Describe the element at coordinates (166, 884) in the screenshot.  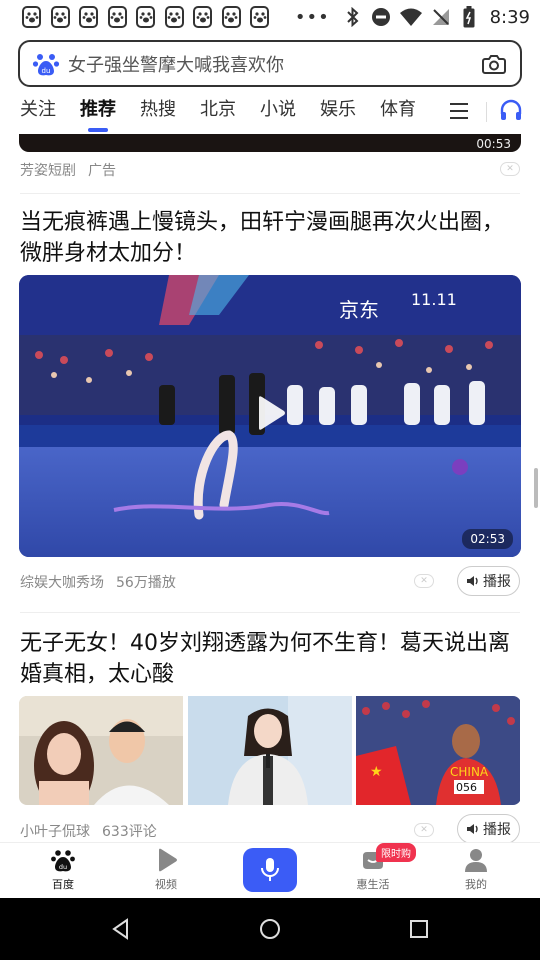
I see `nav-video-label: 视频` at that location.